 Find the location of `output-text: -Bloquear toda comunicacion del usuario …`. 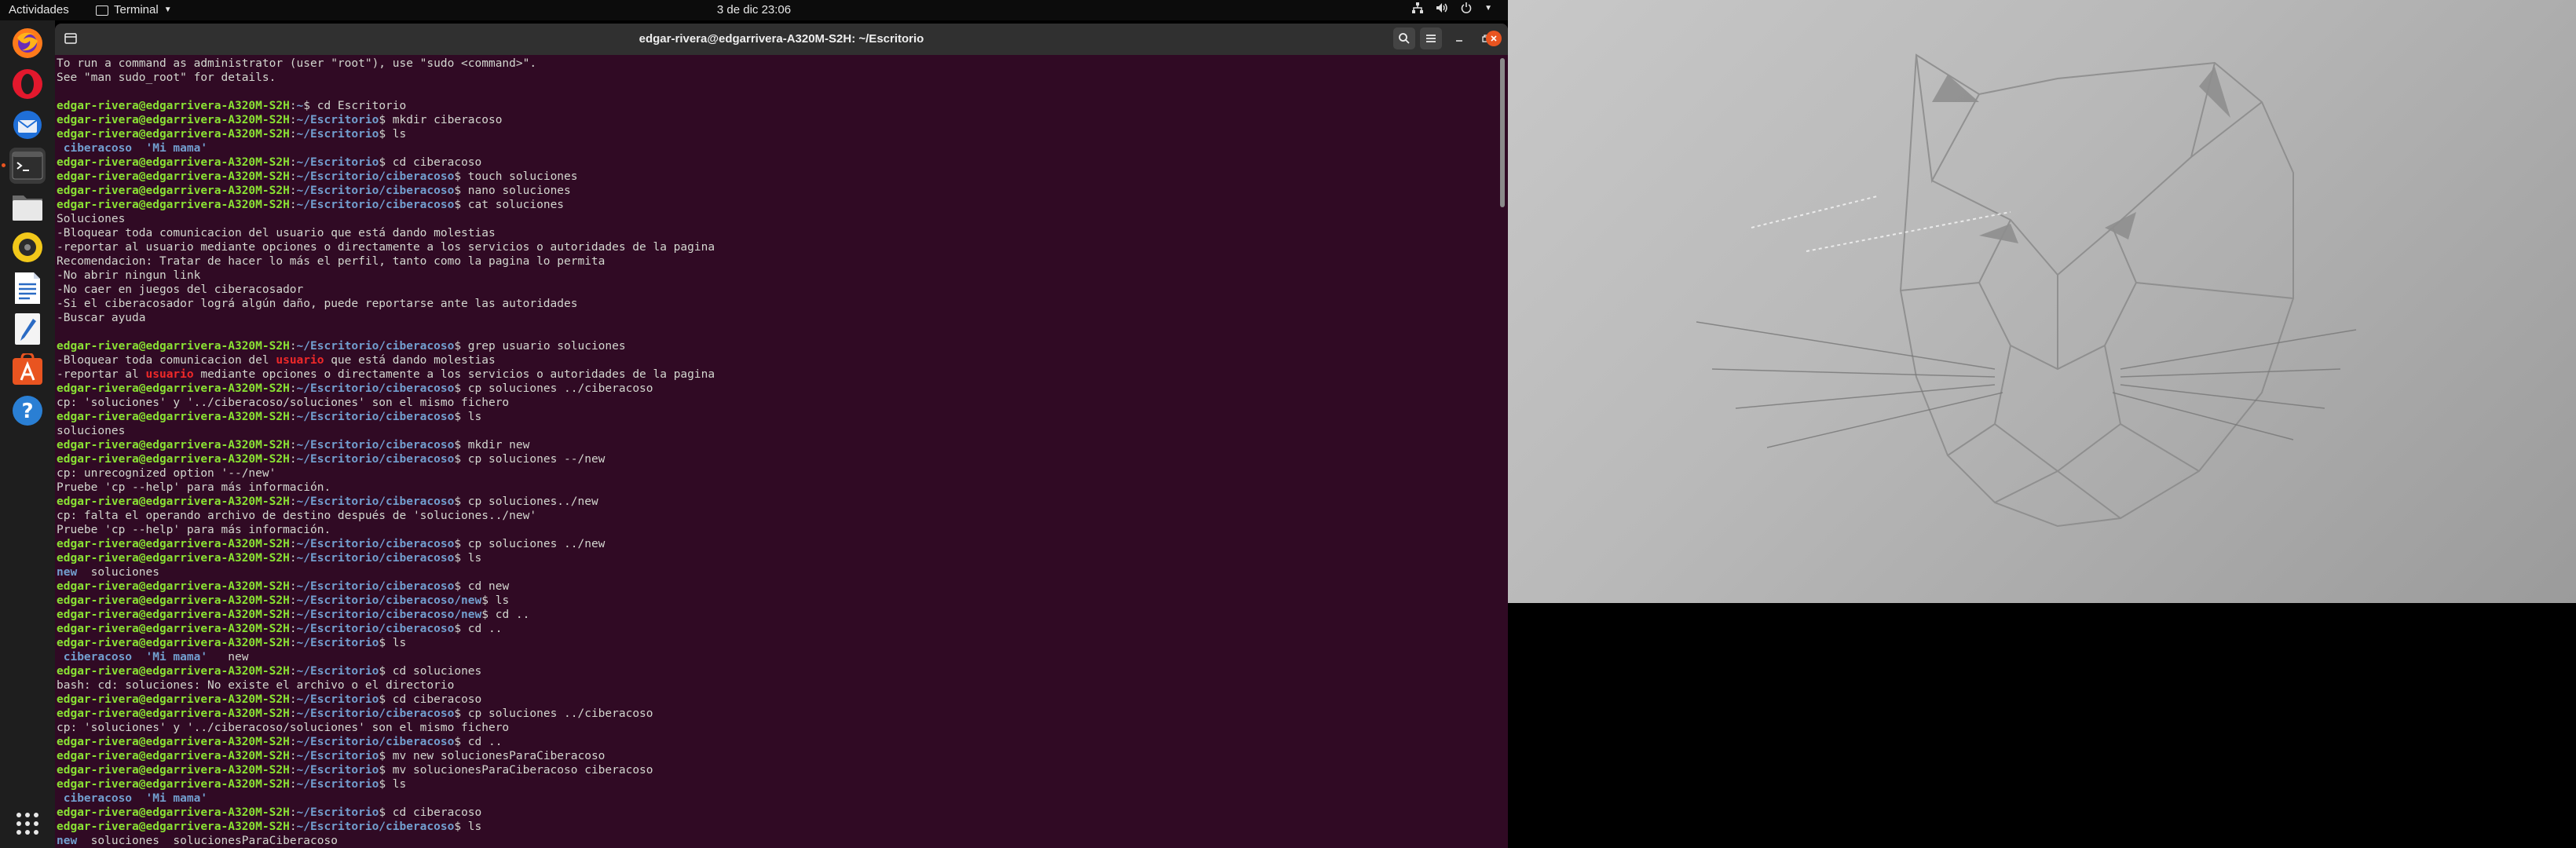

output-text: -Bloquear toda comunicacion del usuario … is located at coordinates (277, 233).